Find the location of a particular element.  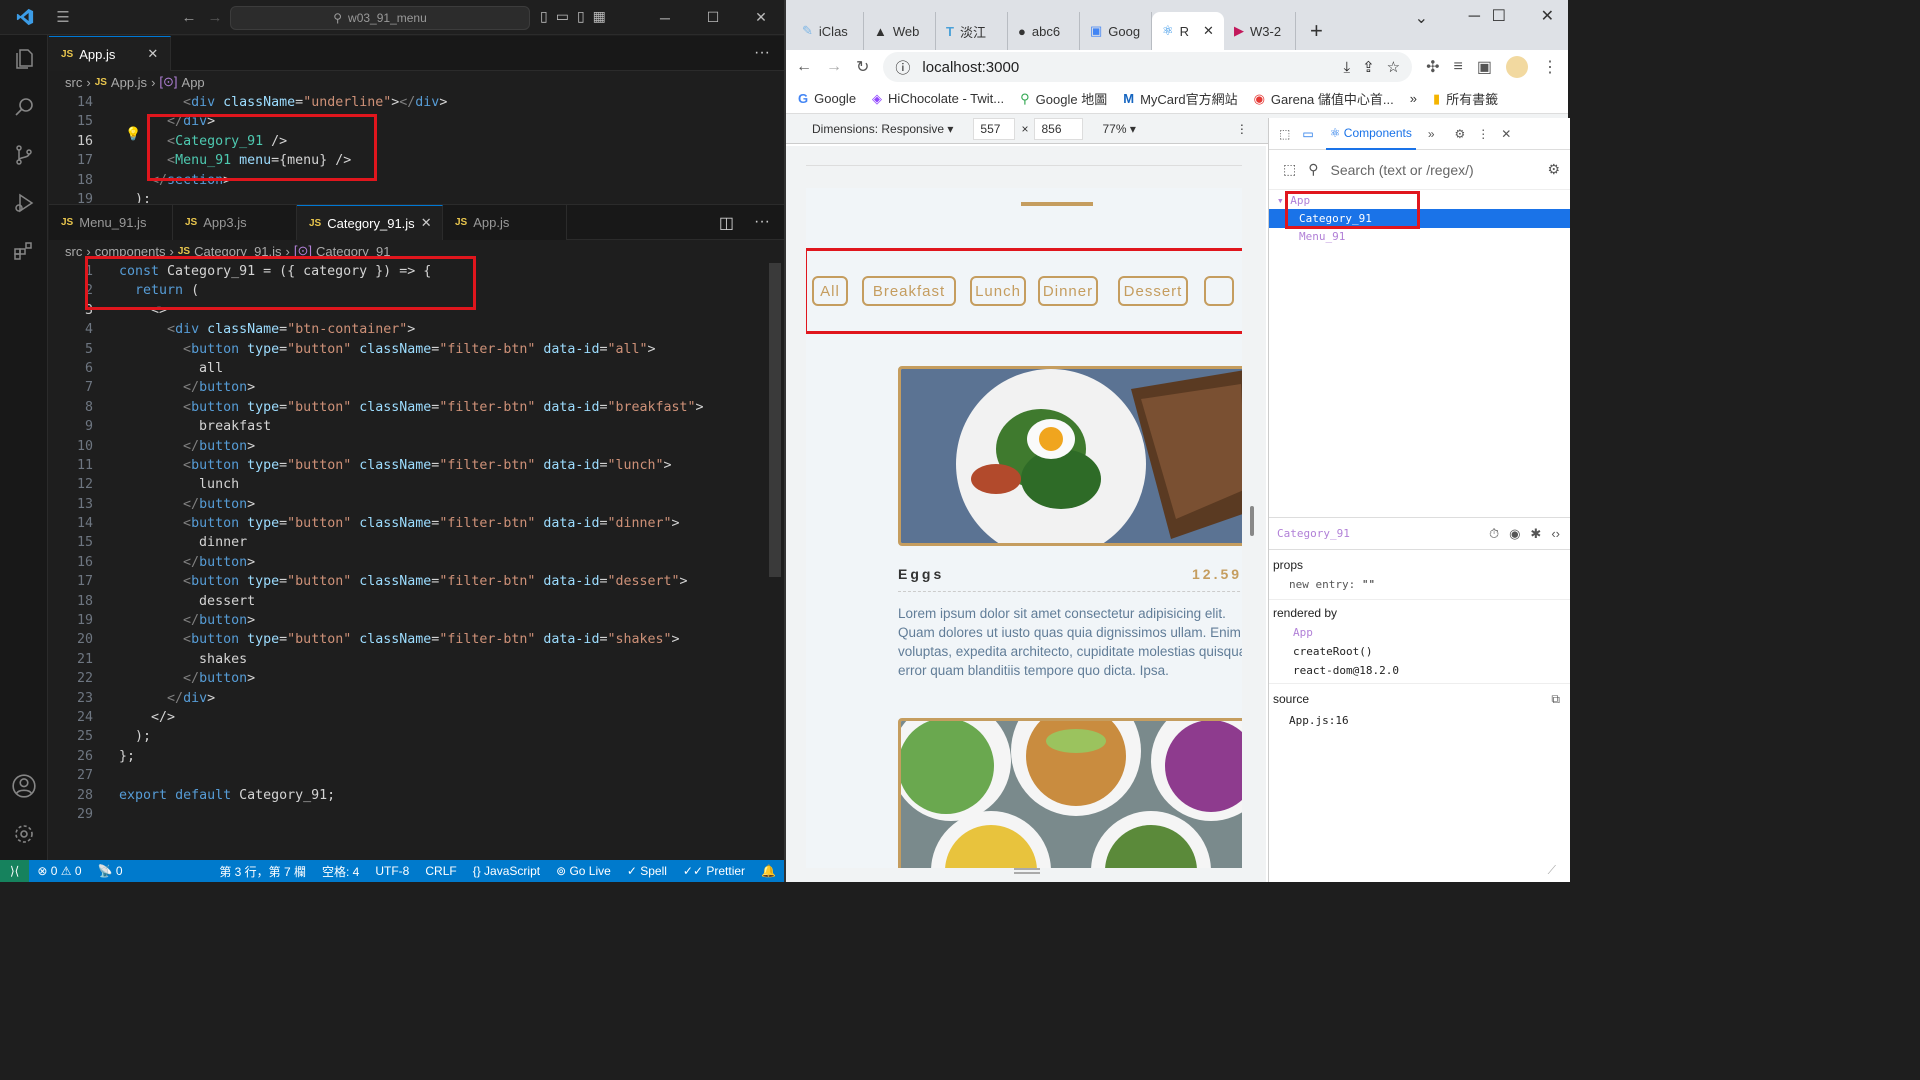

viewport-resize-handle is located at coordinates (1252, 521).